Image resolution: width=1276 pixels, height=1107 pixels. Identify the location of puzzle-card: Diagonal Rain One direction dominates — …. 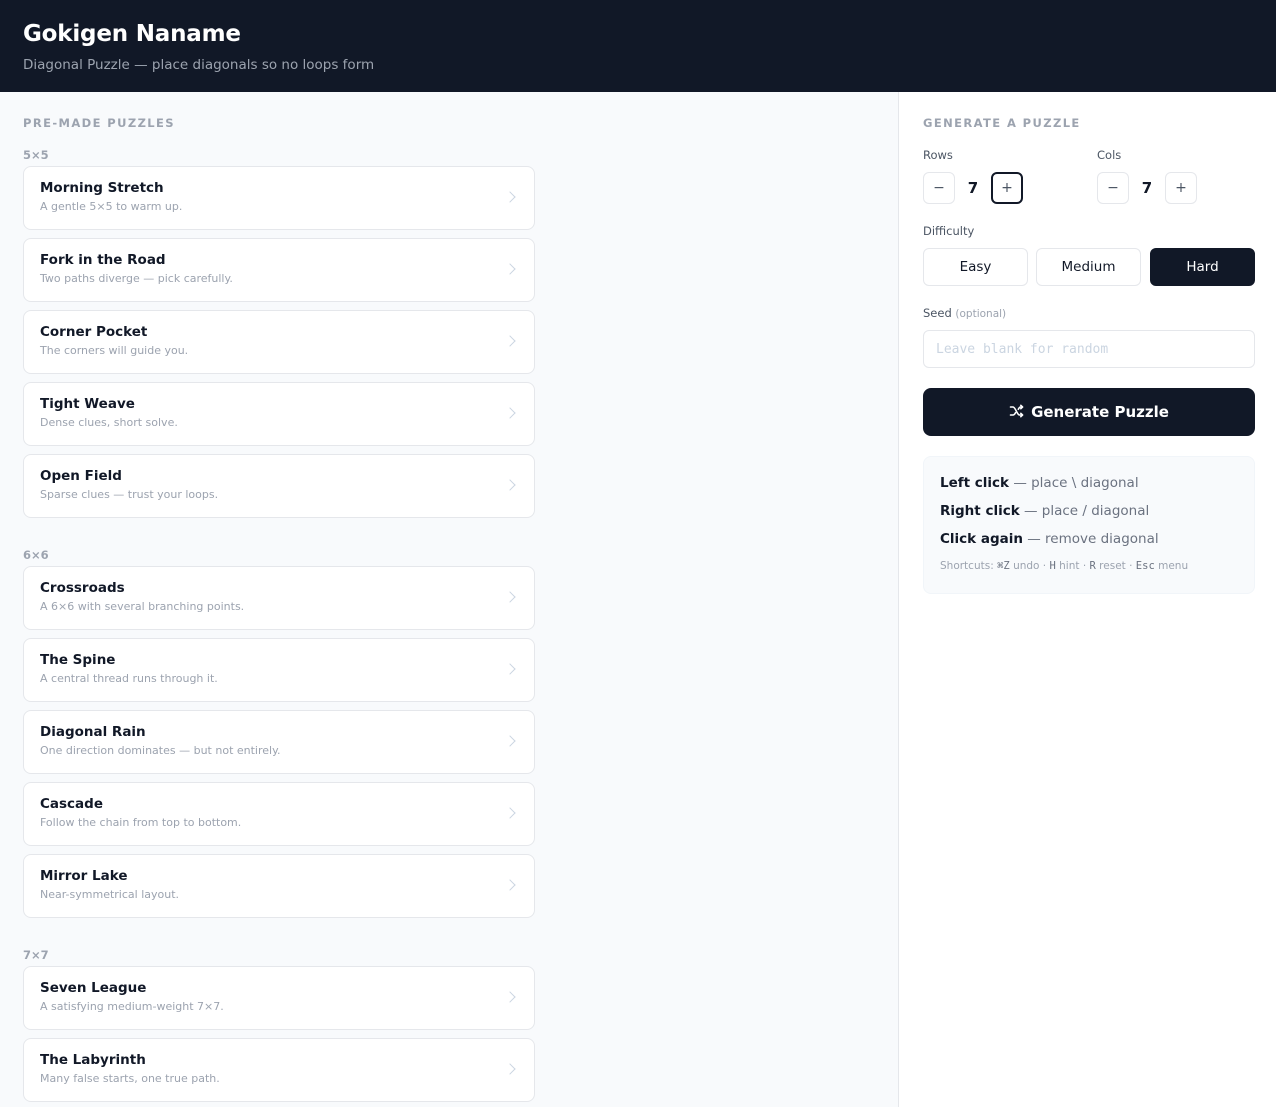
(279, 742).